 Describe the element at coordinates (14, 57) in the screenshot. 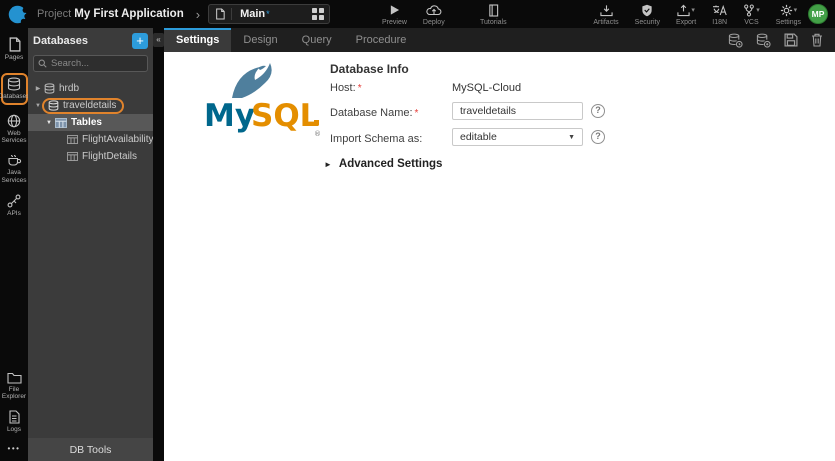

I see `pages-label: Pages` at that location.